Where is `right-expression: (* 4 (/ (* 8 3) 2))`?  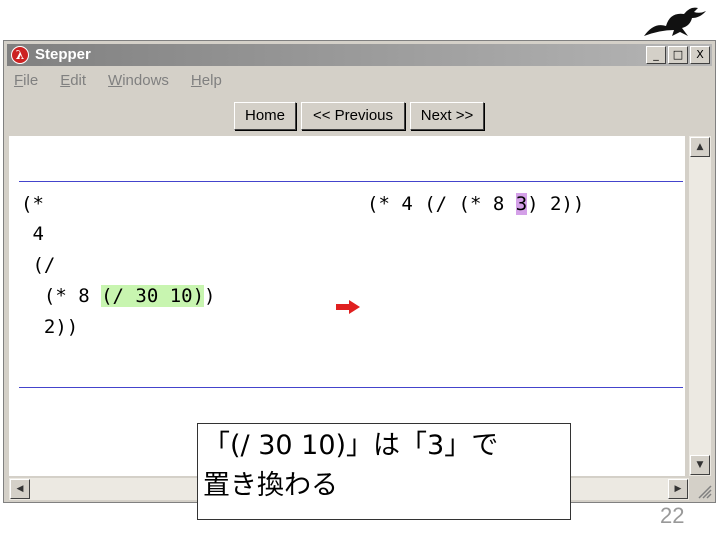 right-expression: (* 4 (/ (* 8 3) 2)) is located at coordinates (475, 204).